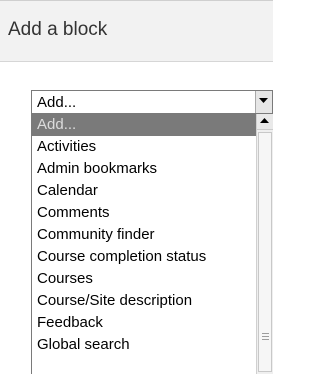 The width and height of the screenshot is (320, 374). Describe the element at coordinates (144, 169) in the screenshot. I see `option-admin-bookmarks: Admin bookmarks` at that location.